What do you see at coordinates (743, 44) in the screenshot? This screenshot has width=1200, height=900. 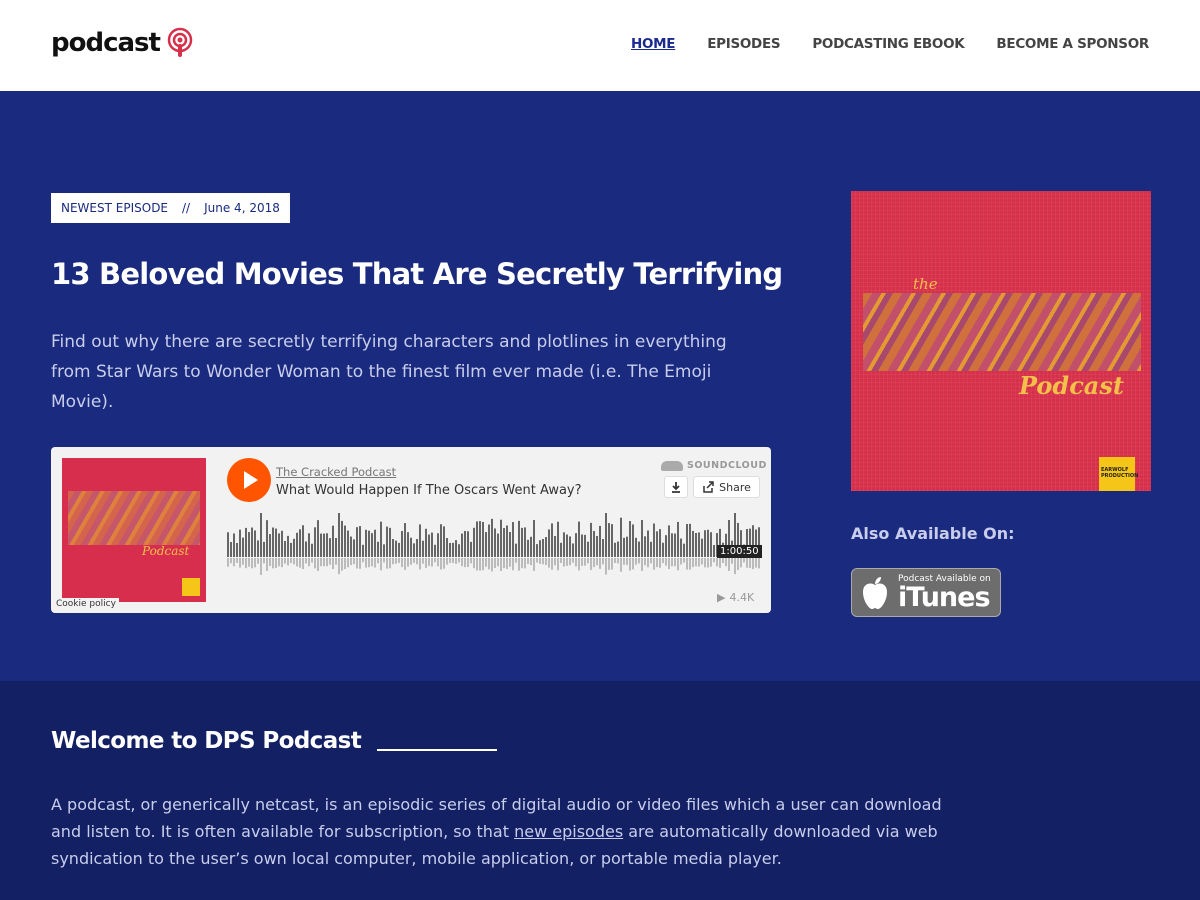 I see `nav-episodes: EPISODES` at bounding box center [743, 44].